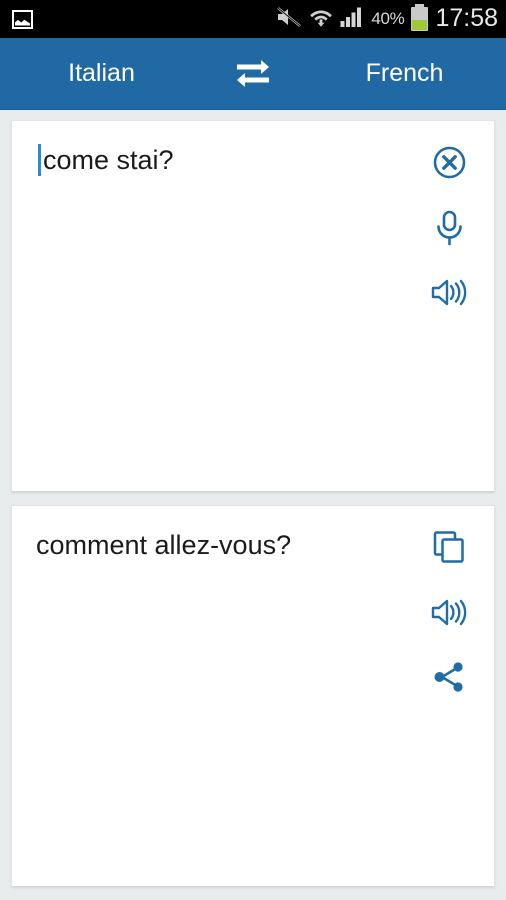 Image resolution: width=506 pixels, height=900 pixels. I want to click on copy-icon, so click(449, 547).